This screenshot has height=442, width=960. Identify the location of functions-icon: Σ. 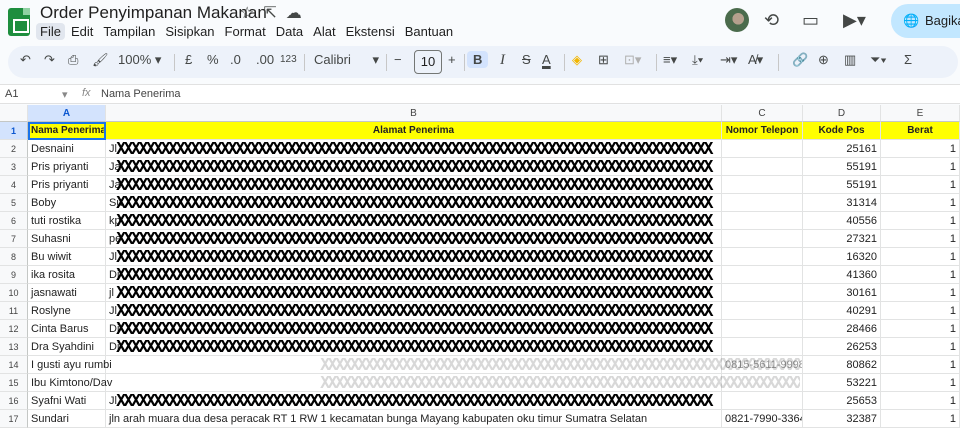
(908, 59).